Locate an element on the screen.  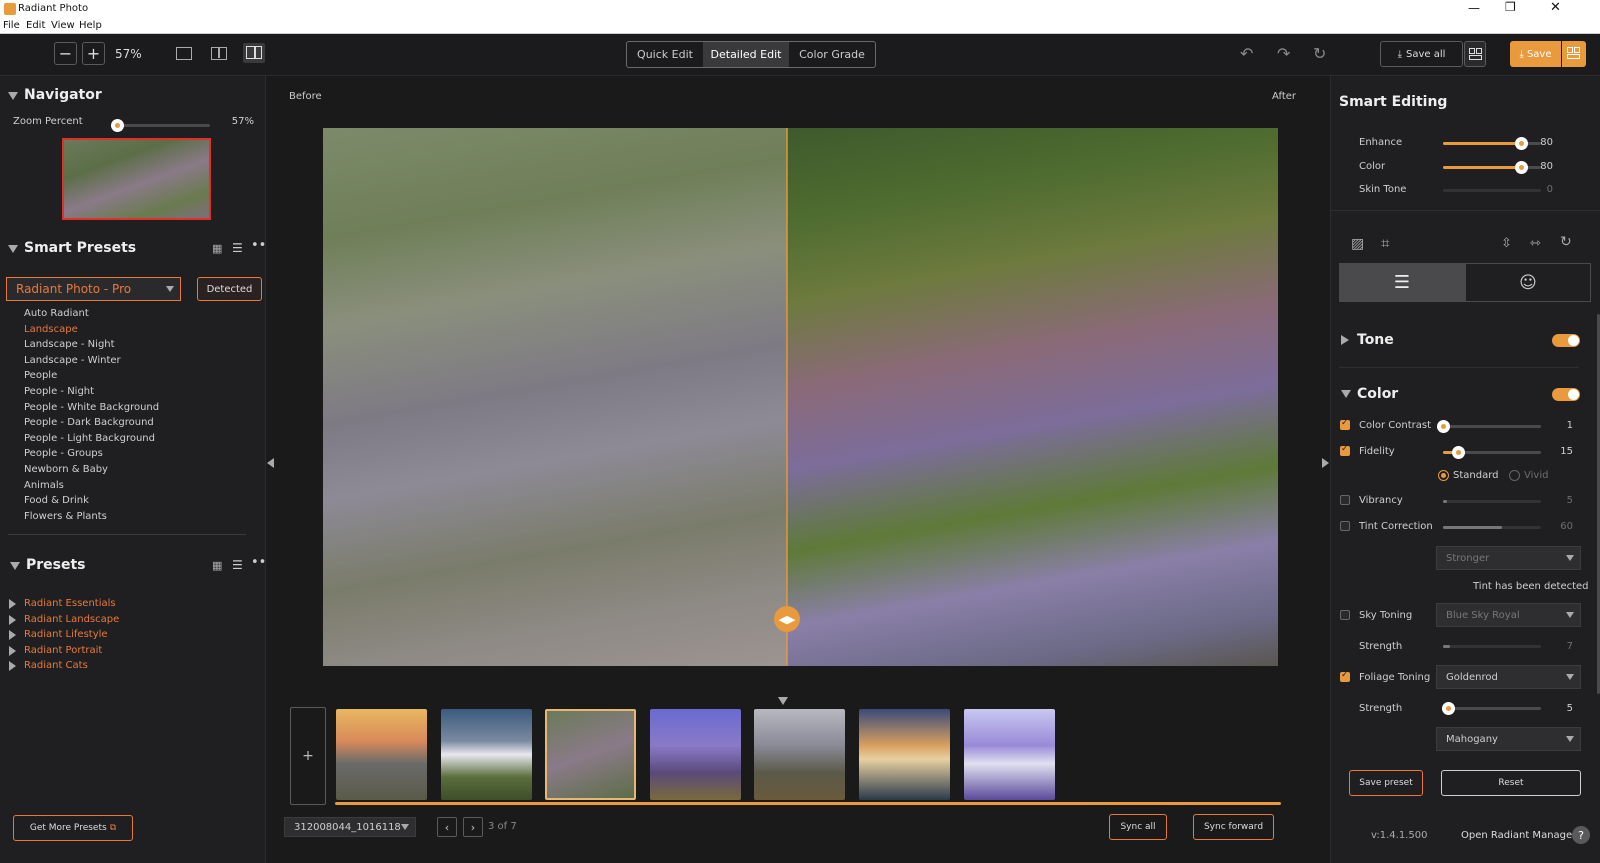
image-icon: ▨ is located at coordinates (1357, 244).